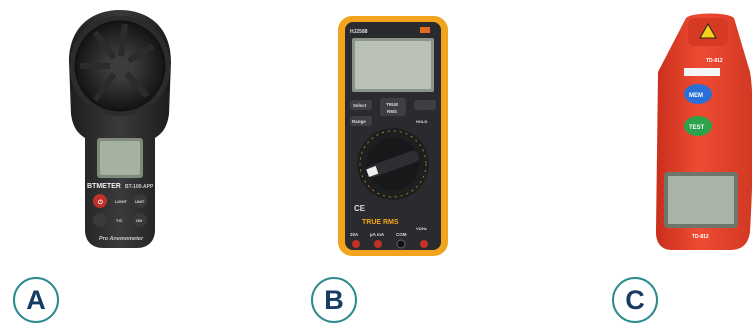 This screenshot has width=752, height=325. I want to click on svg-text: COM, so click(401, 234).